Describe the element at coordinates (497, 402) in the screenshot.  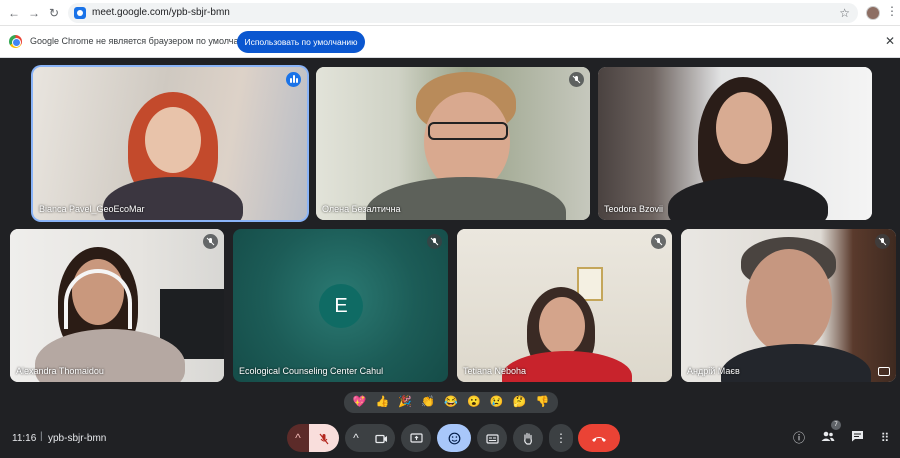
I see `reaction-sad: 😢` at that location.